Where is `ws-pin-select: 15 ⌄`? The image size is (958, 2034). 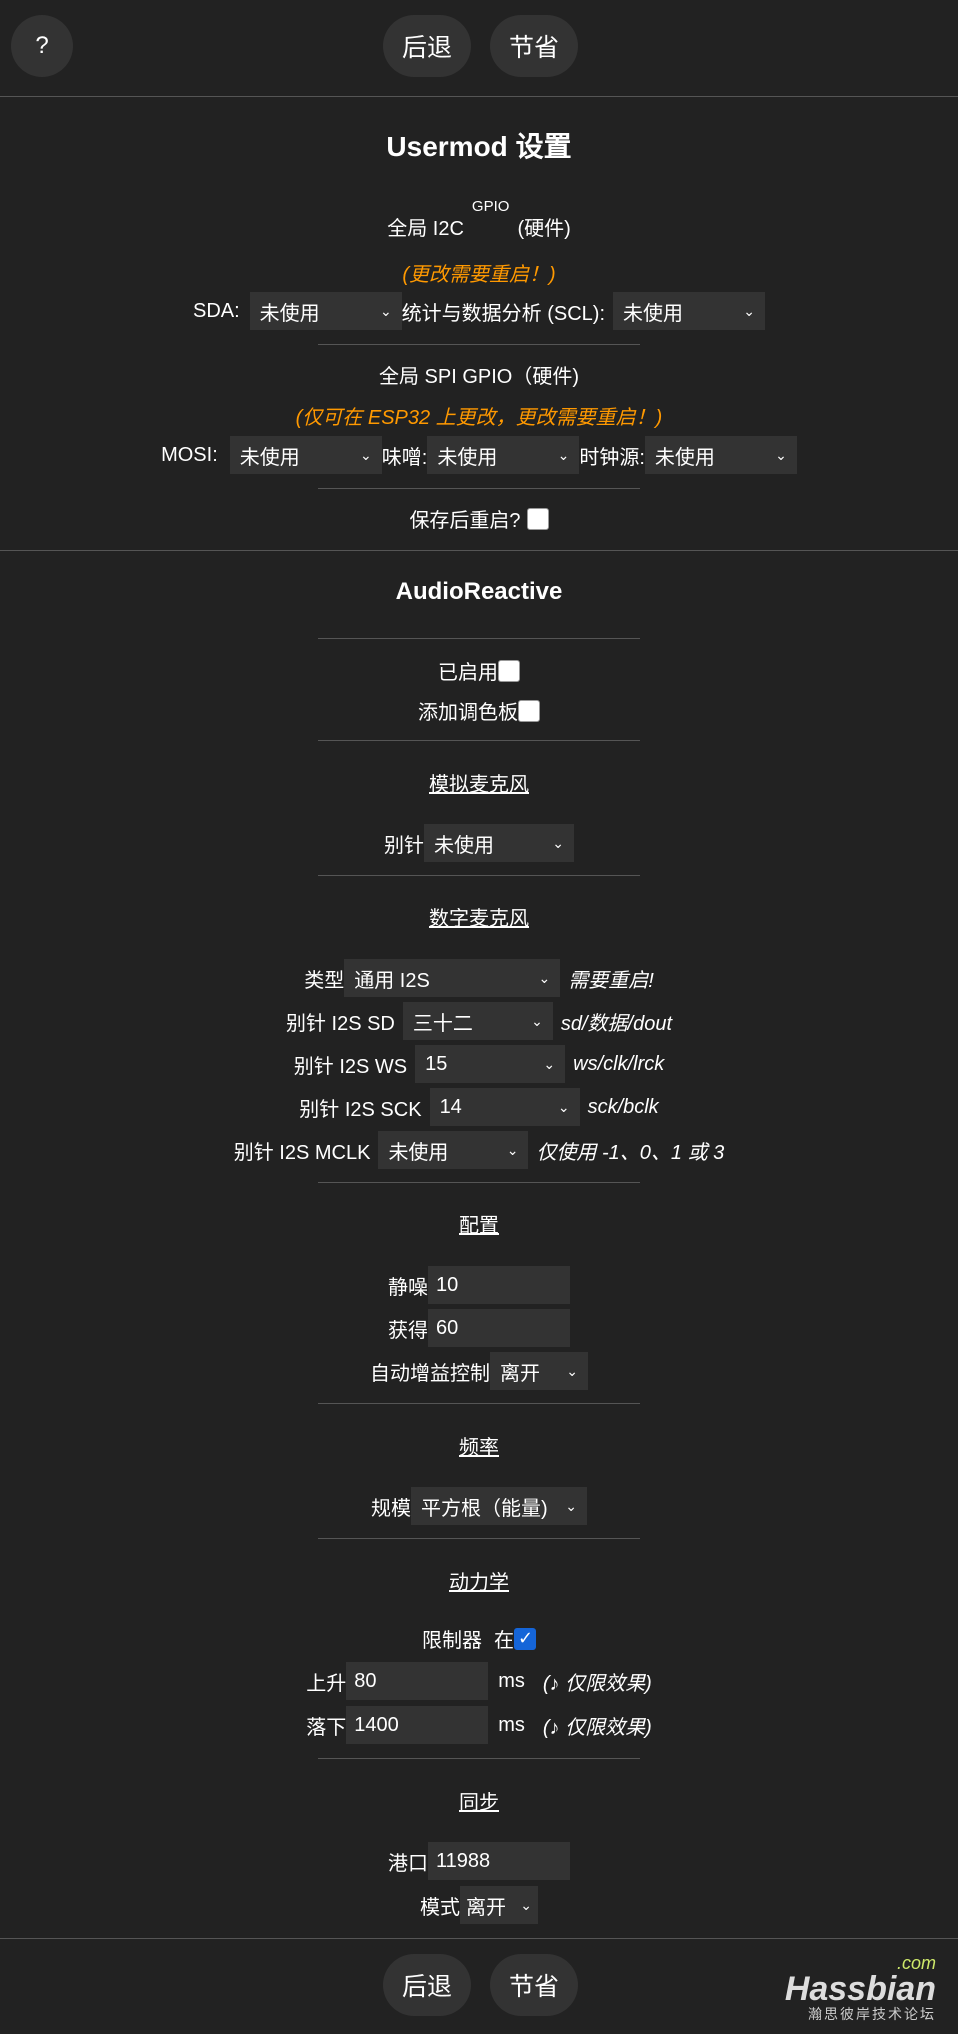
ws-pin-select: 15 ⌄ is located at coordinates (490, 1064).